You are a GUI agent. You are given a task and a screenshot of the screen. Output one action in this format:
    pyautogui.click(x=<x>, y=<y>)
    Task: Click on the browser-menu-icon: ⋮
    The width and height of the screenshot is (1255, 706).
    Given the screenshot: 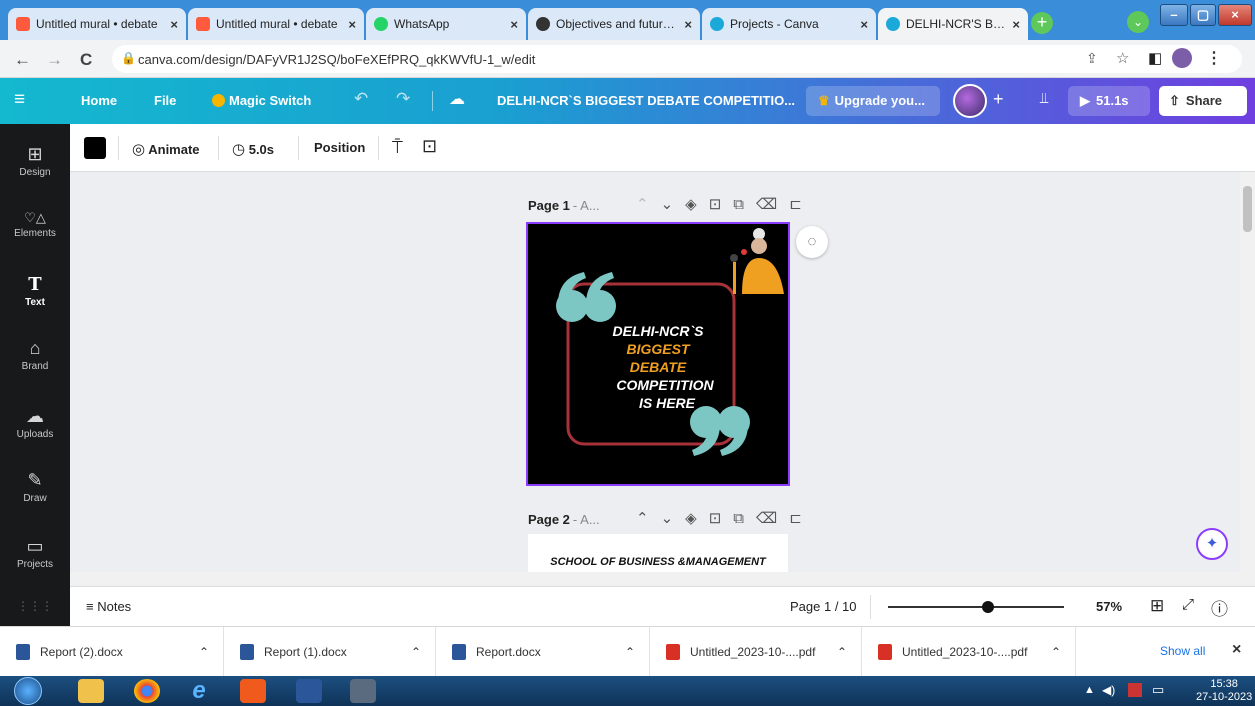 What is the action you would take?
    pyautogui.click(x=1214, y=58)
    